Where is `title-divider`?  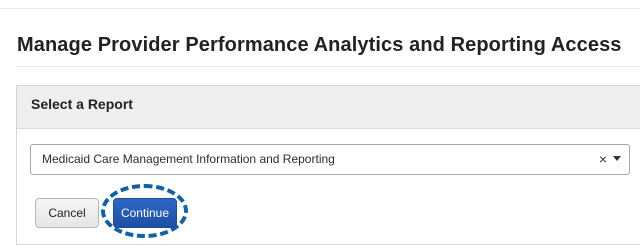 title-divider is located at coordinates (328, 66).